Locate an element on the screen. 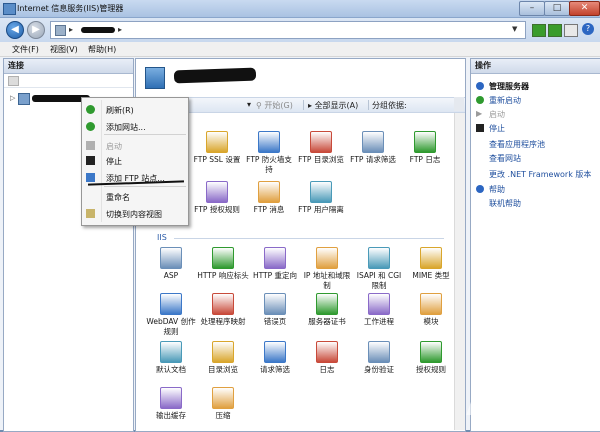 Image resolution: width=600 pixels, height=432 pixels. start-filter-button: ⚲ 开始(G) is located at coordinates (274, 105).